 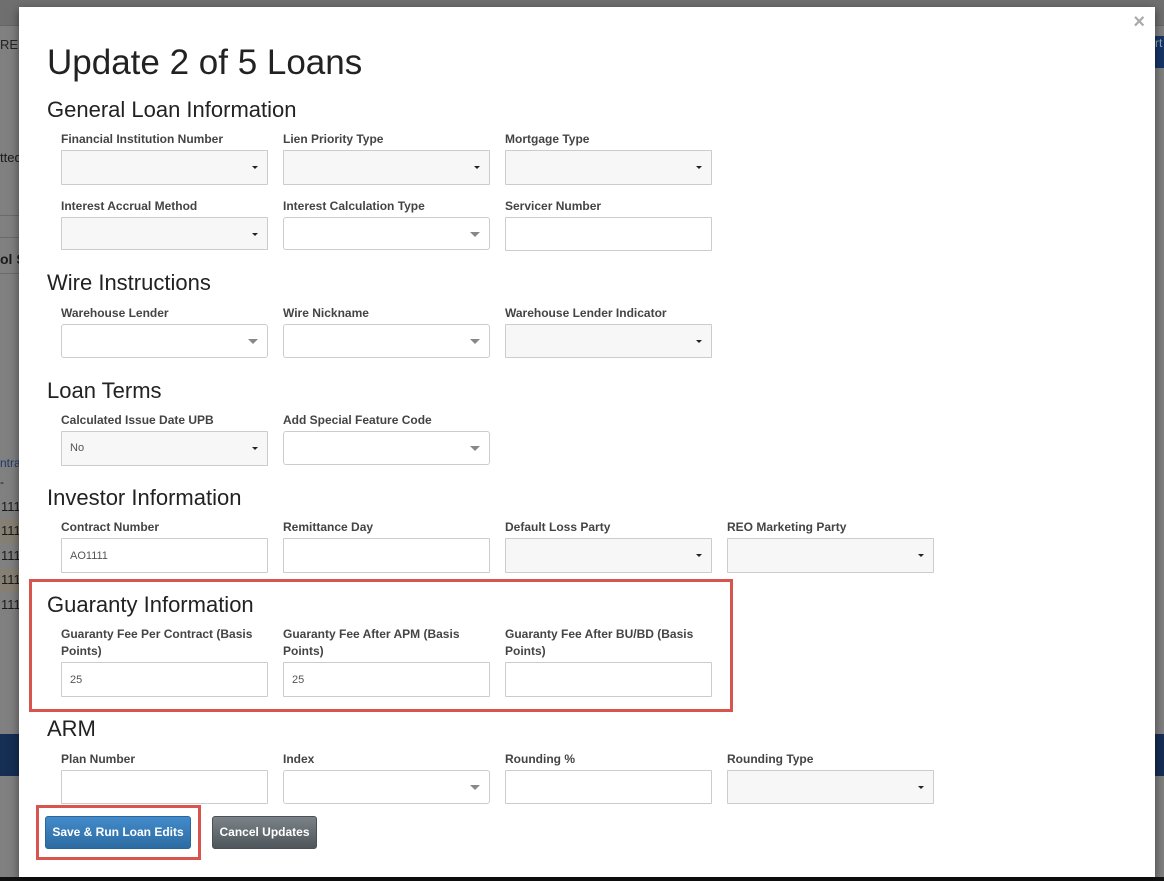 I want to click on default-loss-party-select, so click(x=608, y=555).